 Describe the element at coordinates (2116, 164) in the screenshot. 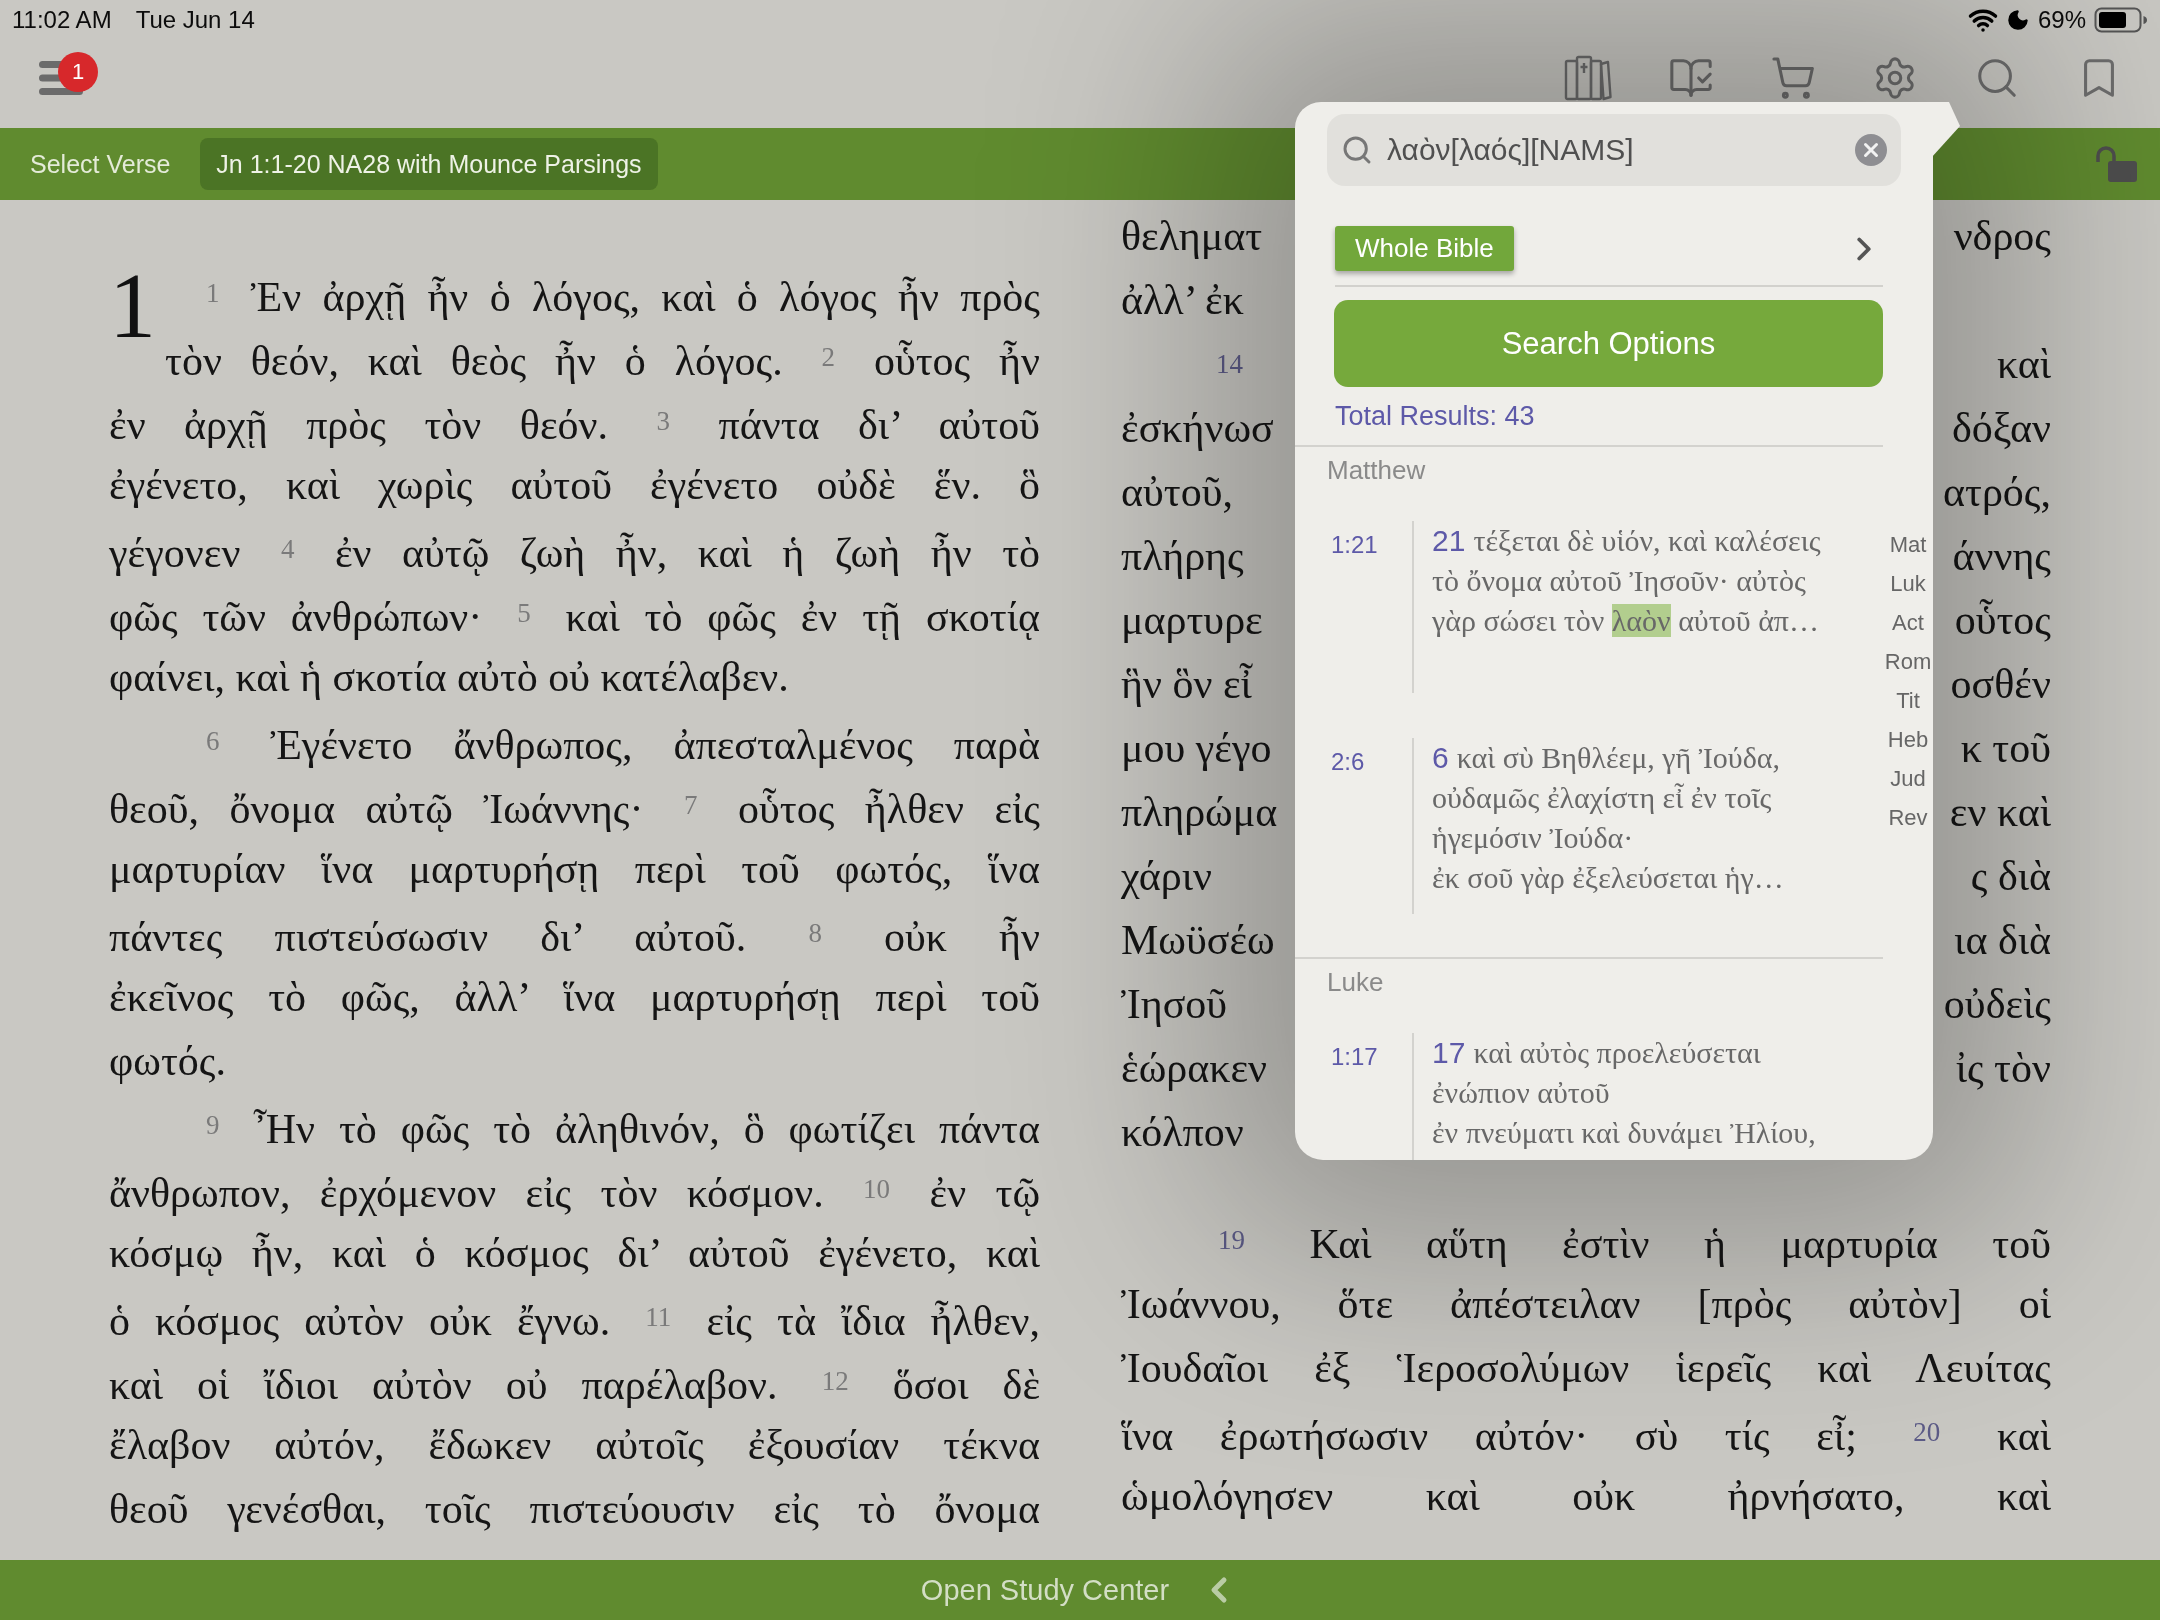

I see `padlock-icon` at that location.